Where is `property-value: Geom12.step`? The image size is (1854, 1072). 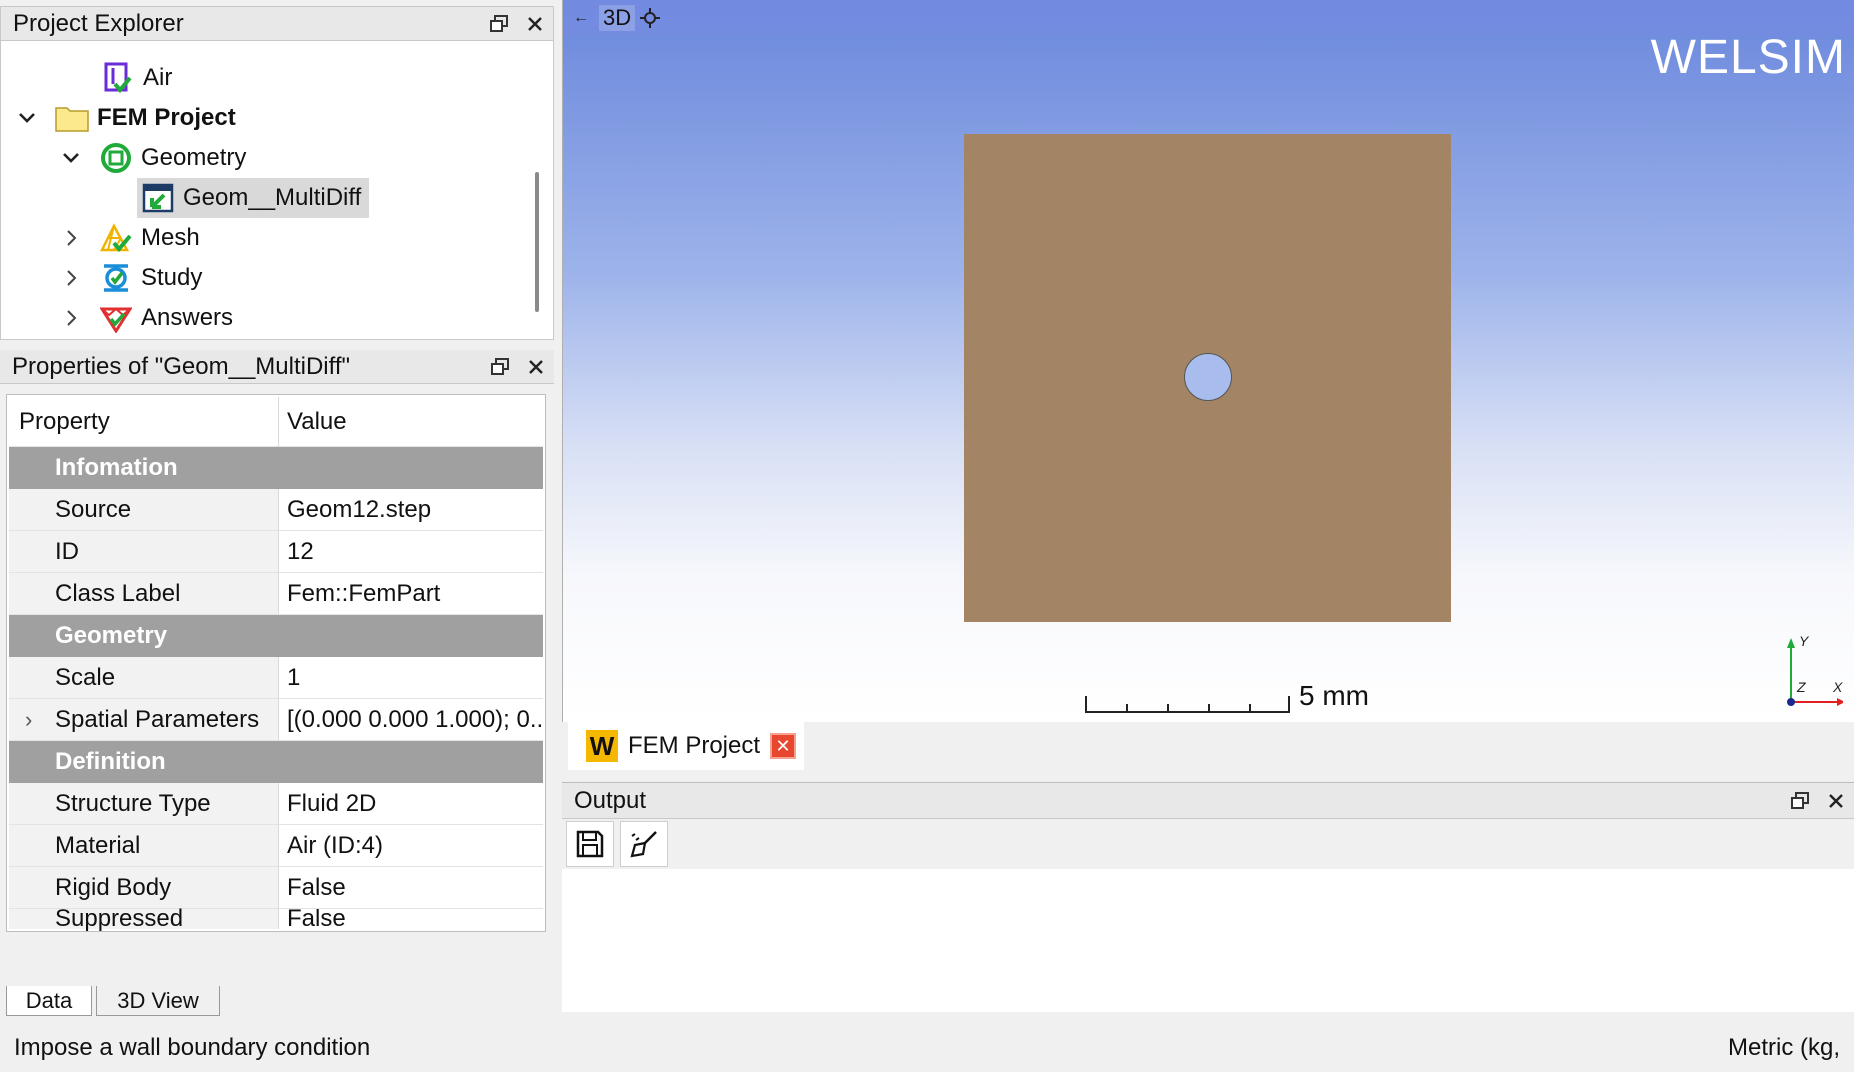 property-value: Geom12.step is located at coordinates (411, 509).